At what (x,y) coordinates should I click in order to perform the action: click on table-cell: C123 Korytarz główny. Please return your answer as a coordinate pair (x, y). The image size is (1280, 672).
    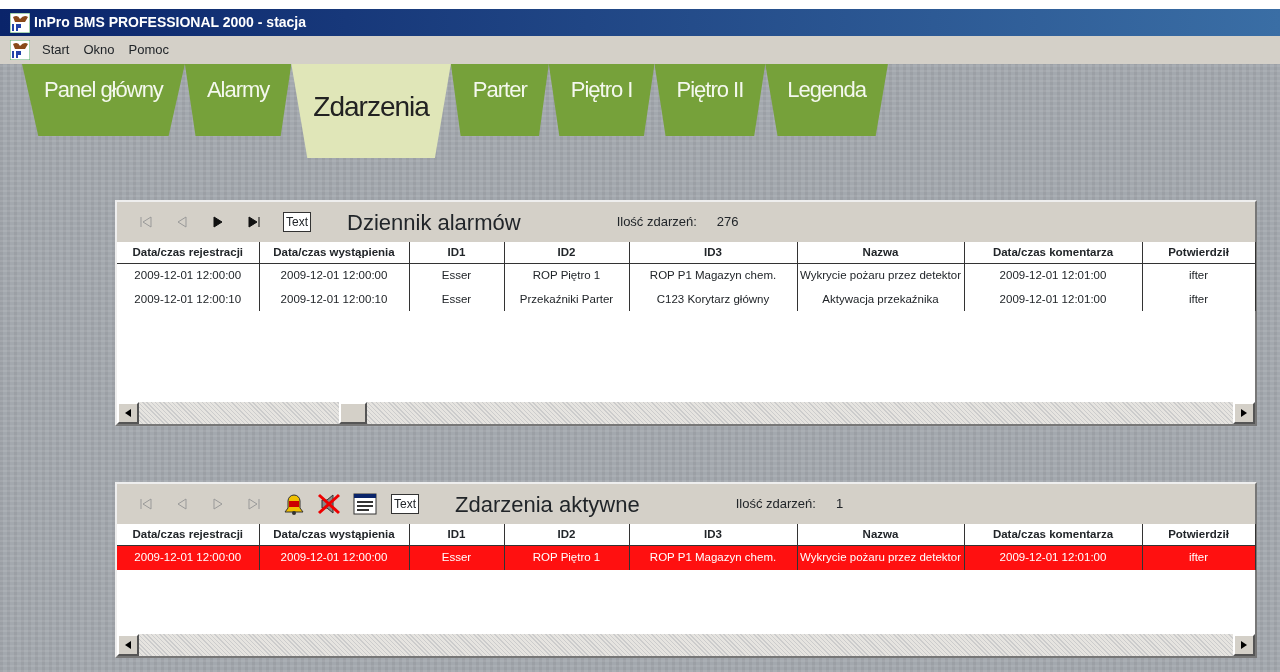
    Looking at the image, I should click on (713, 299).